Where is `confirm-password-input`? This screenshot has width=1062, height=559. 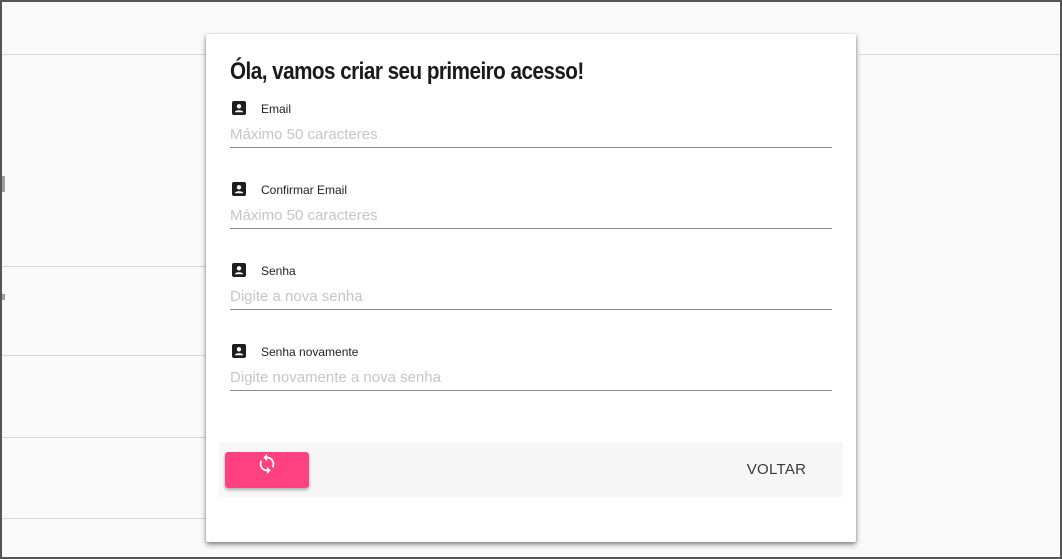 confirm-password-input is located at coordinates (531, 377).